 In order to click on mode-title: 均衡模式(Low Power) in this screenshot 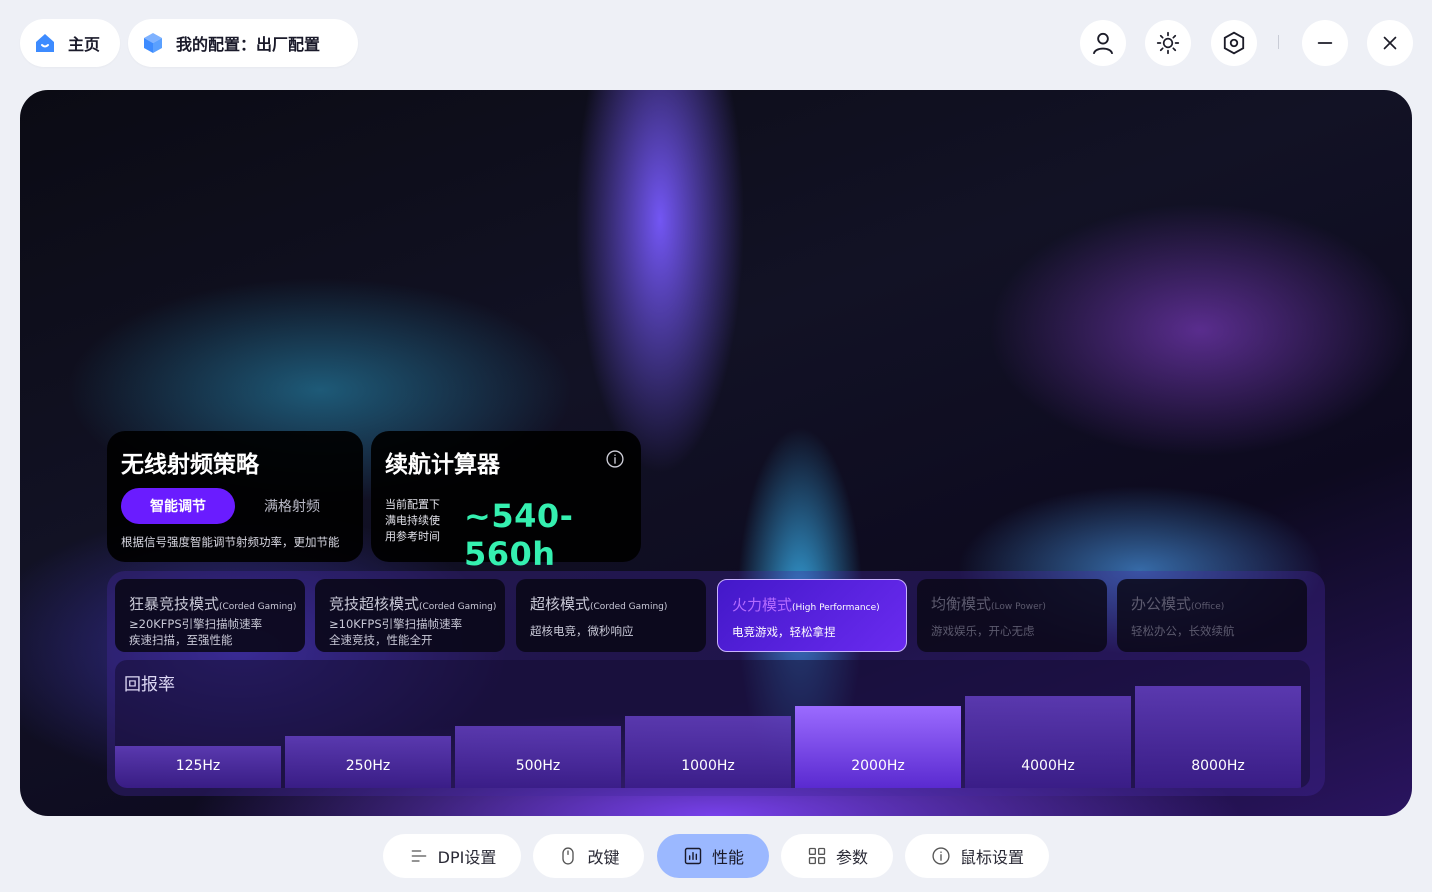, I will do `click(1019, 603)`.